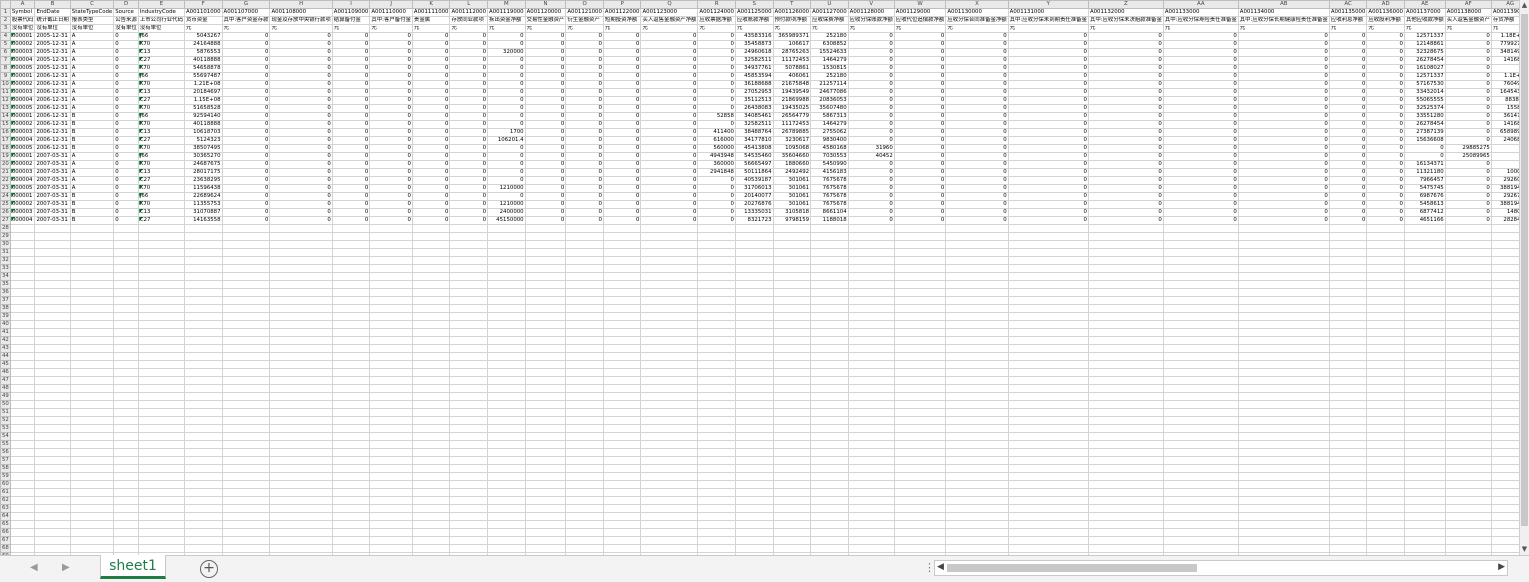 Image resolution: width=1529 pixels, height=582 pixels. I want to click on cell-af55, so click(1468, 444).